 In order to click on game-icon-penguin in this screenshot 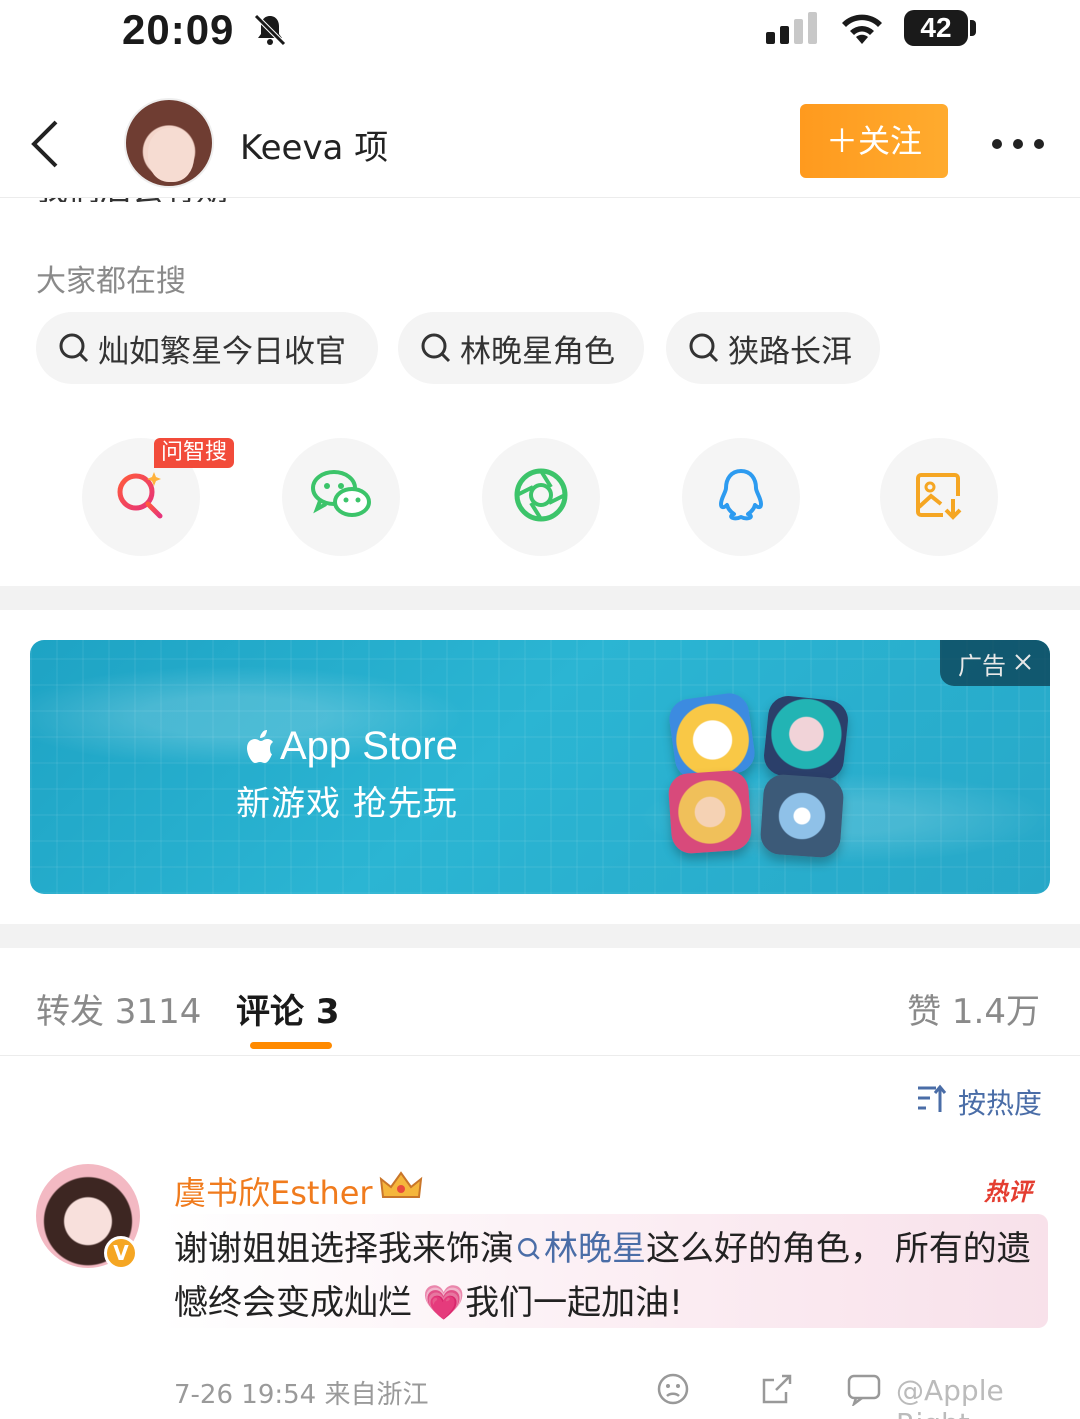, I will do `click(712, 736)`.